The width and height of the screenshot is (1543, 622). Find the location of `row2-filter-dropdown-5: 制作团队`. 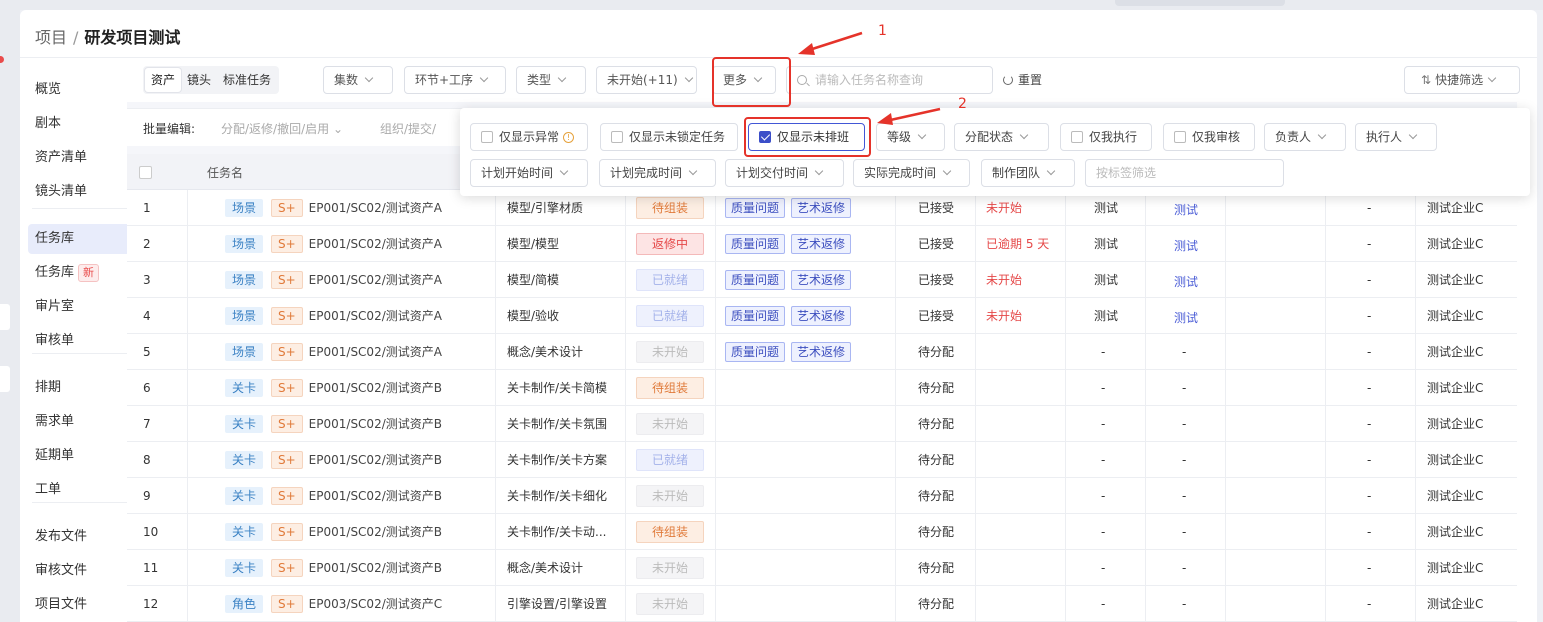

row2-filter-dropdown-5: 制作团队 is located at coordinates (1028, 173).